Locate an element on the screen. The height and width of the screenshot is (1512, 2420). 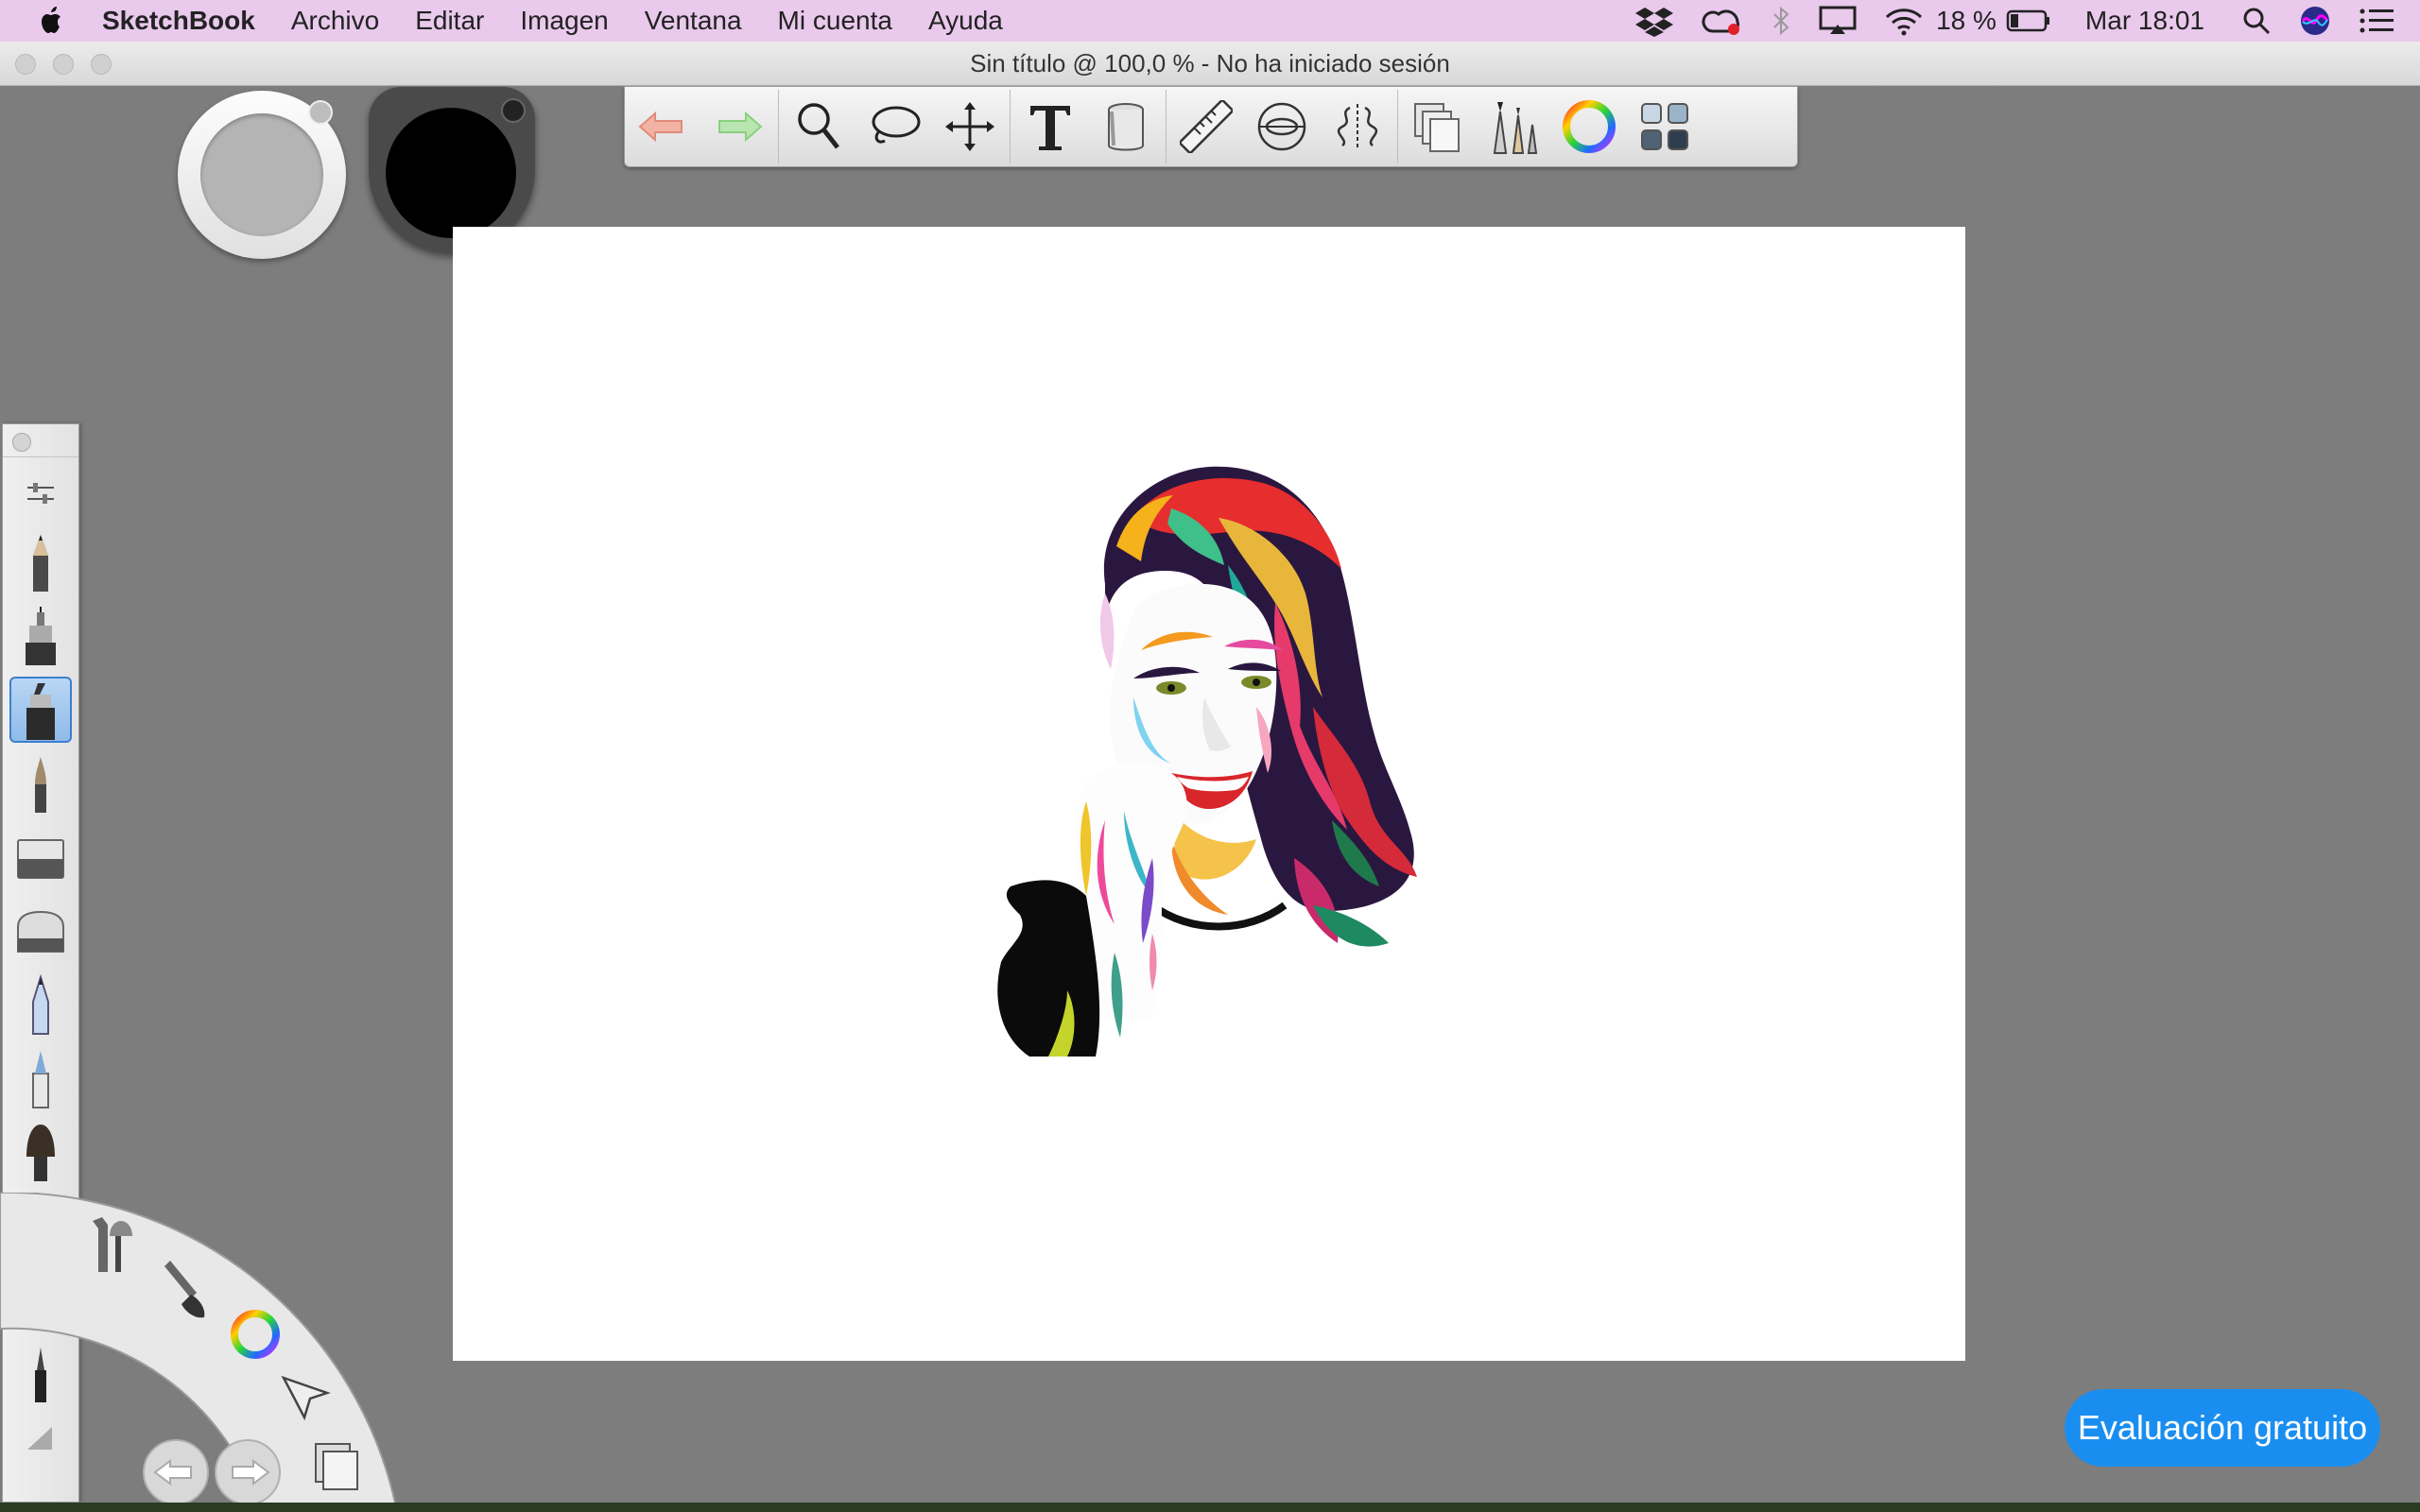
status-area: 18 % Mar 18:01 is located at coordinates (2014, 21).